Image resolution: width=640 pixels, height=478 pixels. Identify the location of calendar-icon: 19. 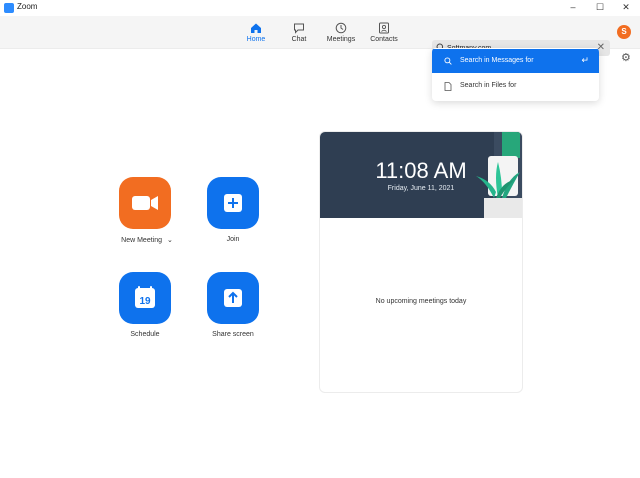
(145, 297).